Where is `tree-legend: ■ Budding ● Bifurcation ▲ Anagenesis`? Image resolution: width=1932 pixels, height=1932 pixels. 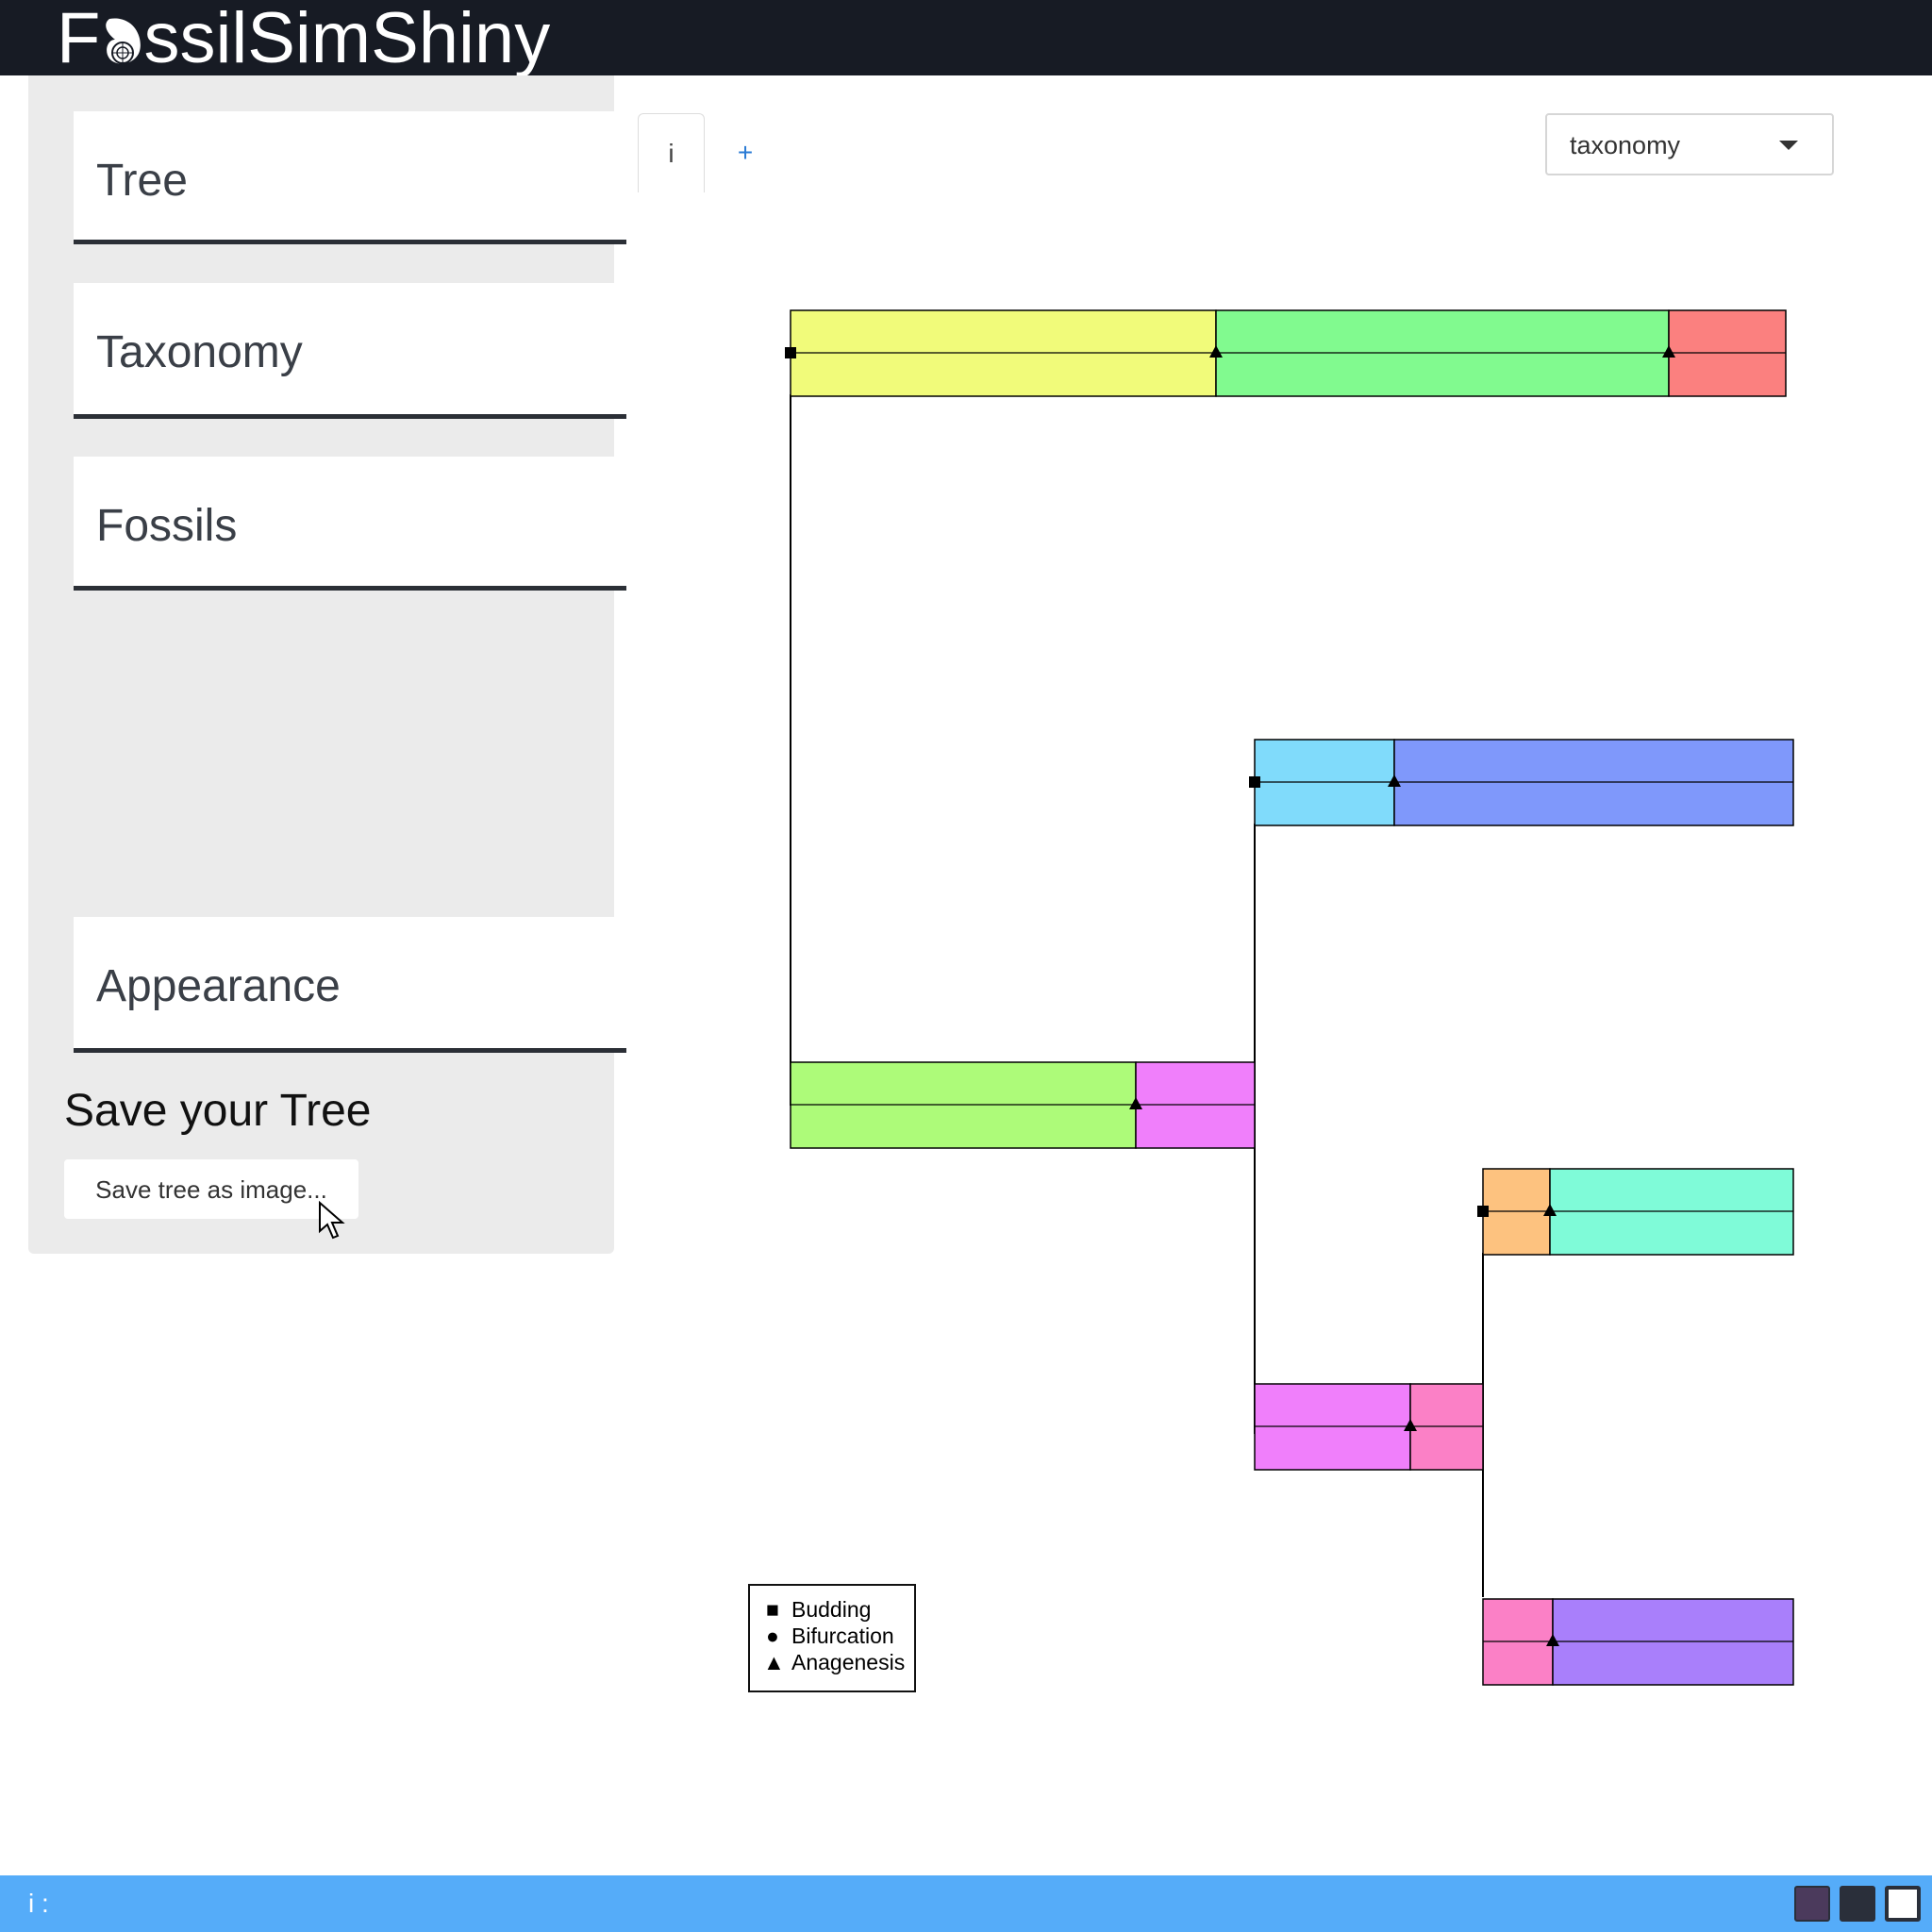 tree-legend: ■ Budding ● Bifurcation ▲ Anagenesis is located at coordinates (832, 1638).